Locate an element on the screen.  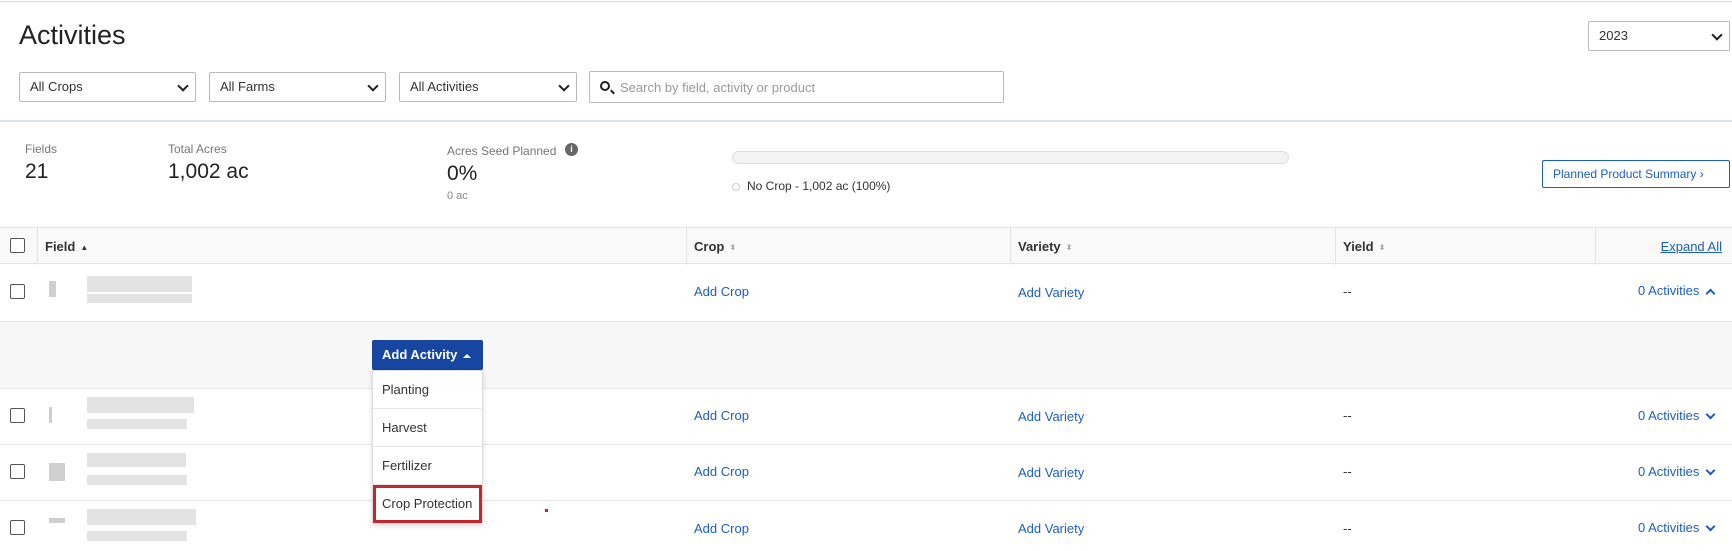
seed-planned-label: Acres Seed Planned is located at coordinates (502, 151).